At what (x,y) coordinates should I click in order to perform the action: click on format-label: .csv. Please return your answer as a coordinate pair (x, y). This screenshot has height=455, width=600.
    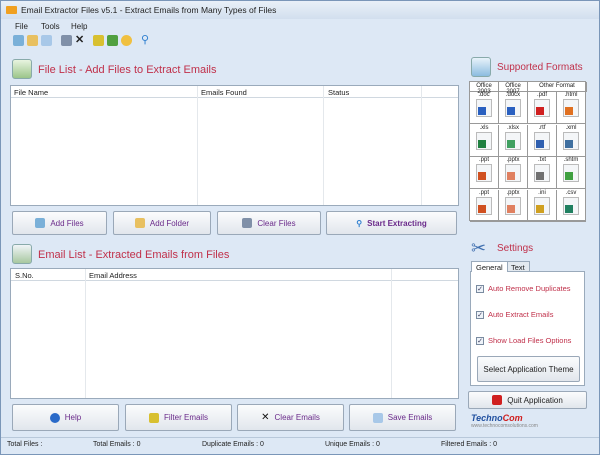
    Looking at the image, I should click on (571, 192).